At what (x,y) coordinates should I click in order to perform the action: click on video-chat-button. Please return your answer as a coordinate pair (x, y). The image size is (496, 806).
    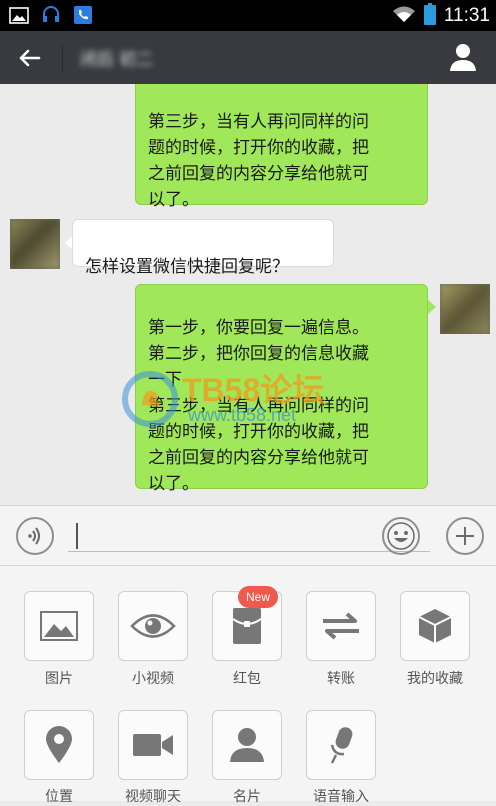
    Looking at the image, I should click on (153, 745).